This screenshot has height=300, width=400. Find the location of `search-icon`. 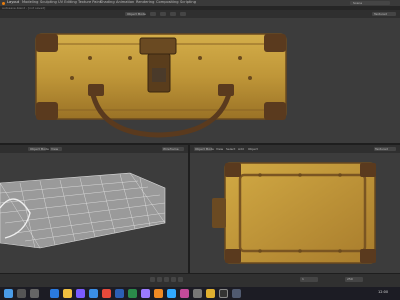

search-icon is located at coordinates (21, 293).